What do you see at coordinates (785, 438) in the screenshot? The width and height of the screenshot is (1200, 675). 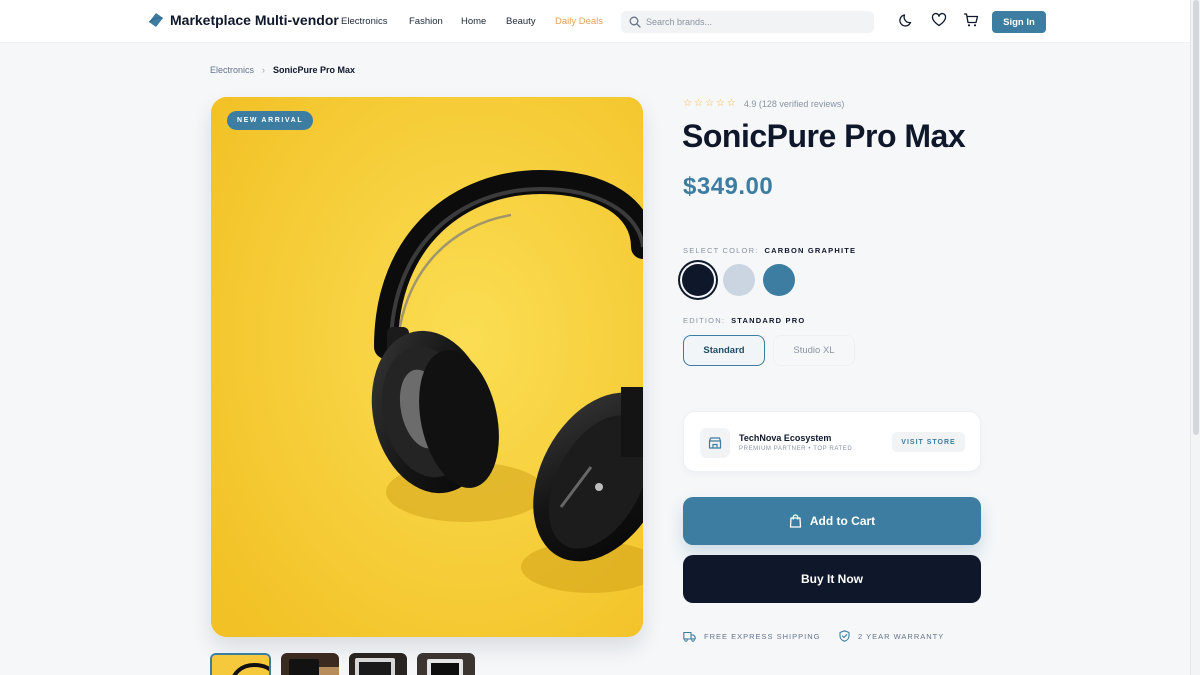 I see `store-name: TechNova Ecosystem` at bounding box center [785, 438].